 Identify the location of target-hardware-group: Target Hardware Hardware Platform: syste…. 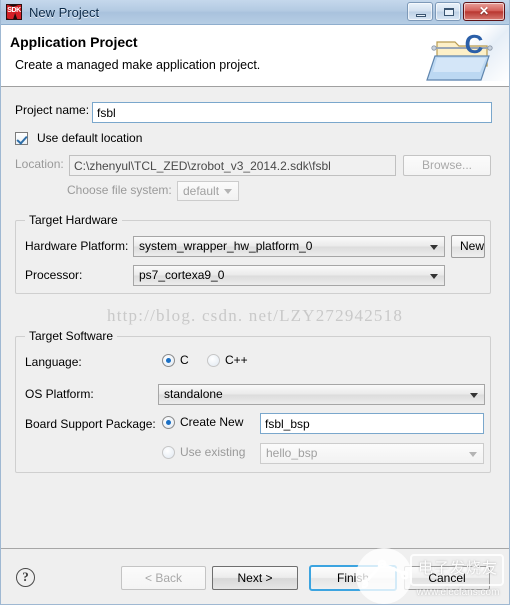
(253, 253).